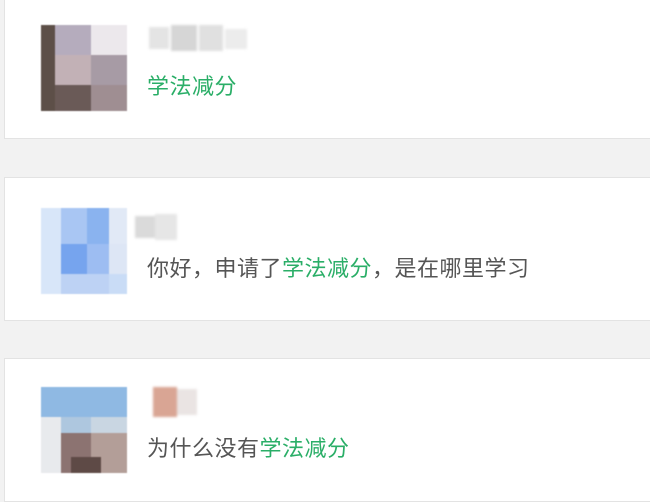 Image resolution: width=650 pixels, height=502 pixels. What do you see at coordinates (203, 449) in the screenshot?
I see `comment-text-before: 为什么没有` at bounding box center [203, 449].